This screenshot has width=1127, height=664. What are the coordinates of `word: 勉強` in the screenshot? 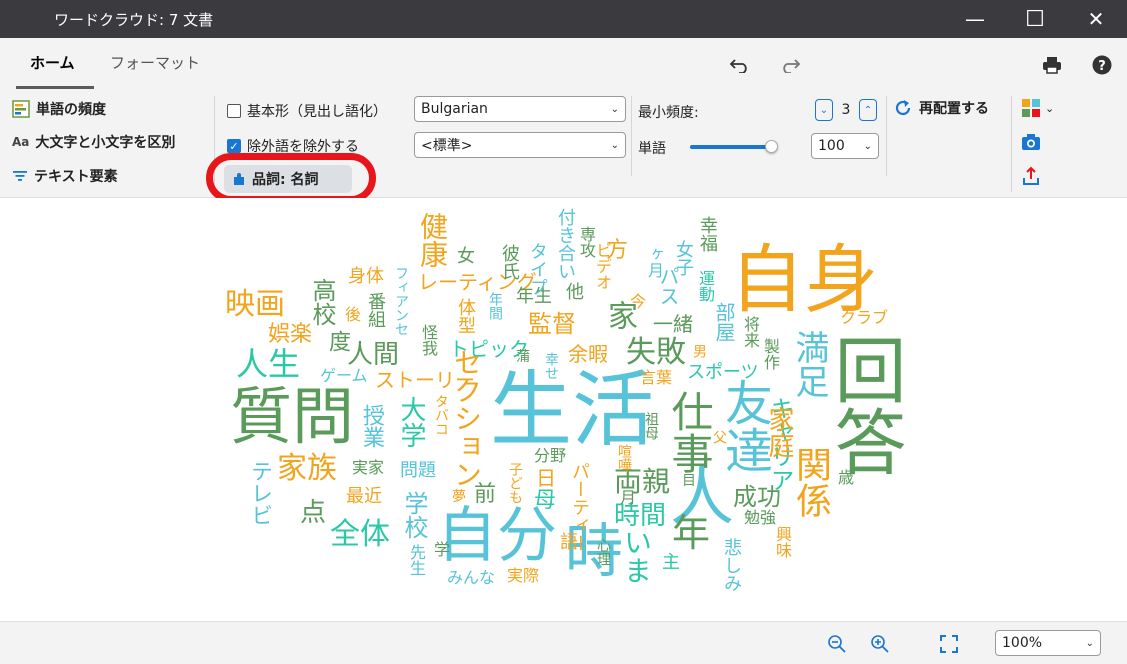 It's located at (760, 518).